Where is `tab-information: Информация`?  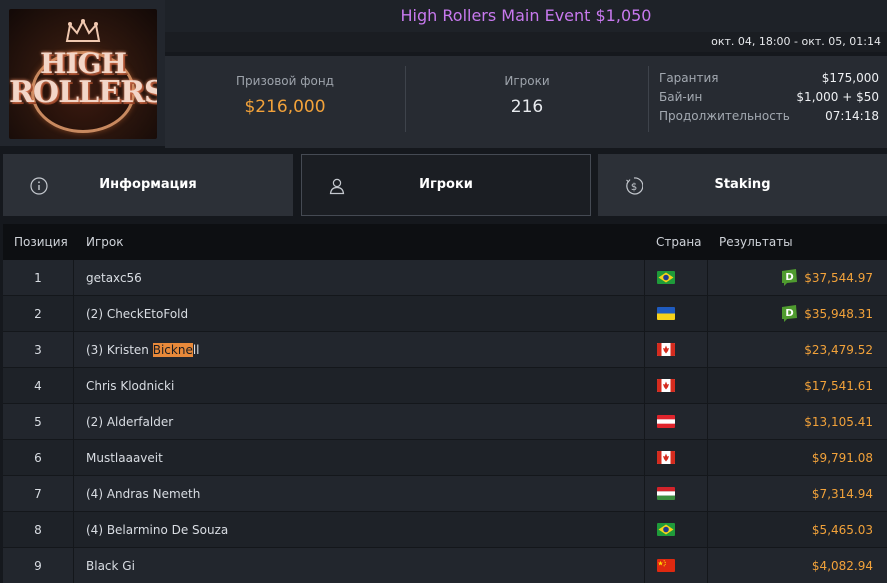
tab-information: Информация is located at coordinates (148, 185).